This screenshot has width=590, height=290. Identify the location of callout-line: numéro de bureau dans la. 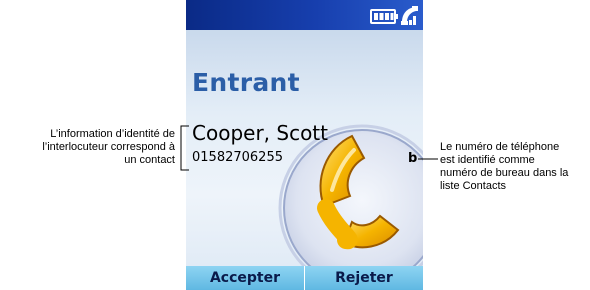
(504, 173).